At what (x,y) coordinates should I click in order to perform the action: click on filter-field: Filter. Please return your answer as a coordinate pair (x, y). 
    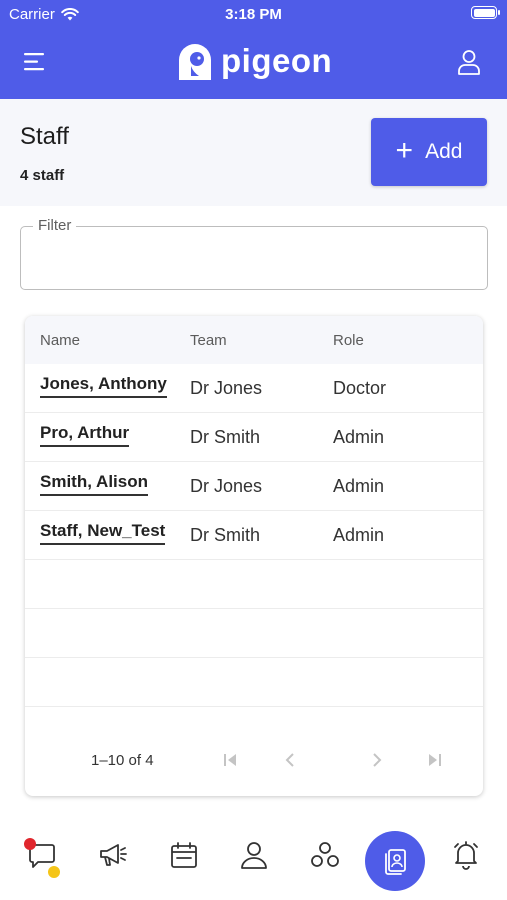
    Looking at the image, I should click on (254, 253).